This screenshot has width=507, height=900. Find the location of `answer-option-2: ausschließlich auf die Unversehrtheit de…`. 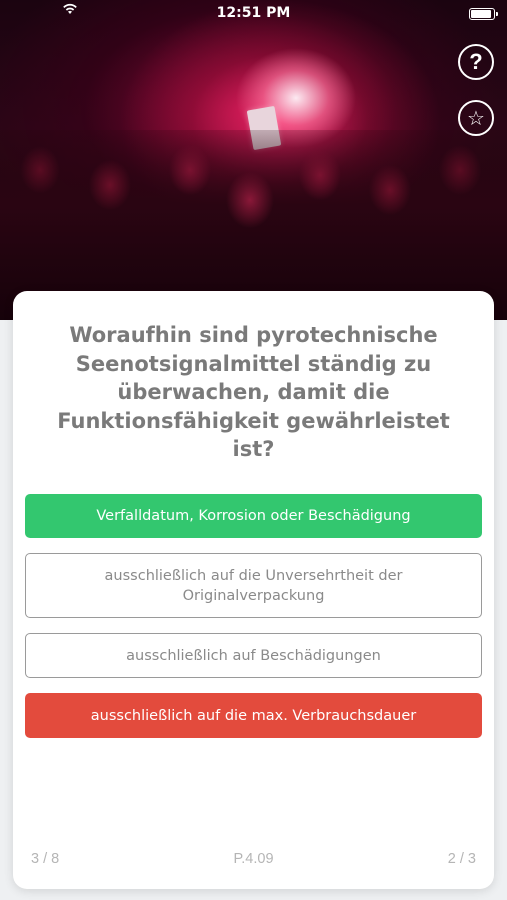

answer-option-2: ausschließlich auf die Unversehrtheit de… is located at coordinates (253, 585).